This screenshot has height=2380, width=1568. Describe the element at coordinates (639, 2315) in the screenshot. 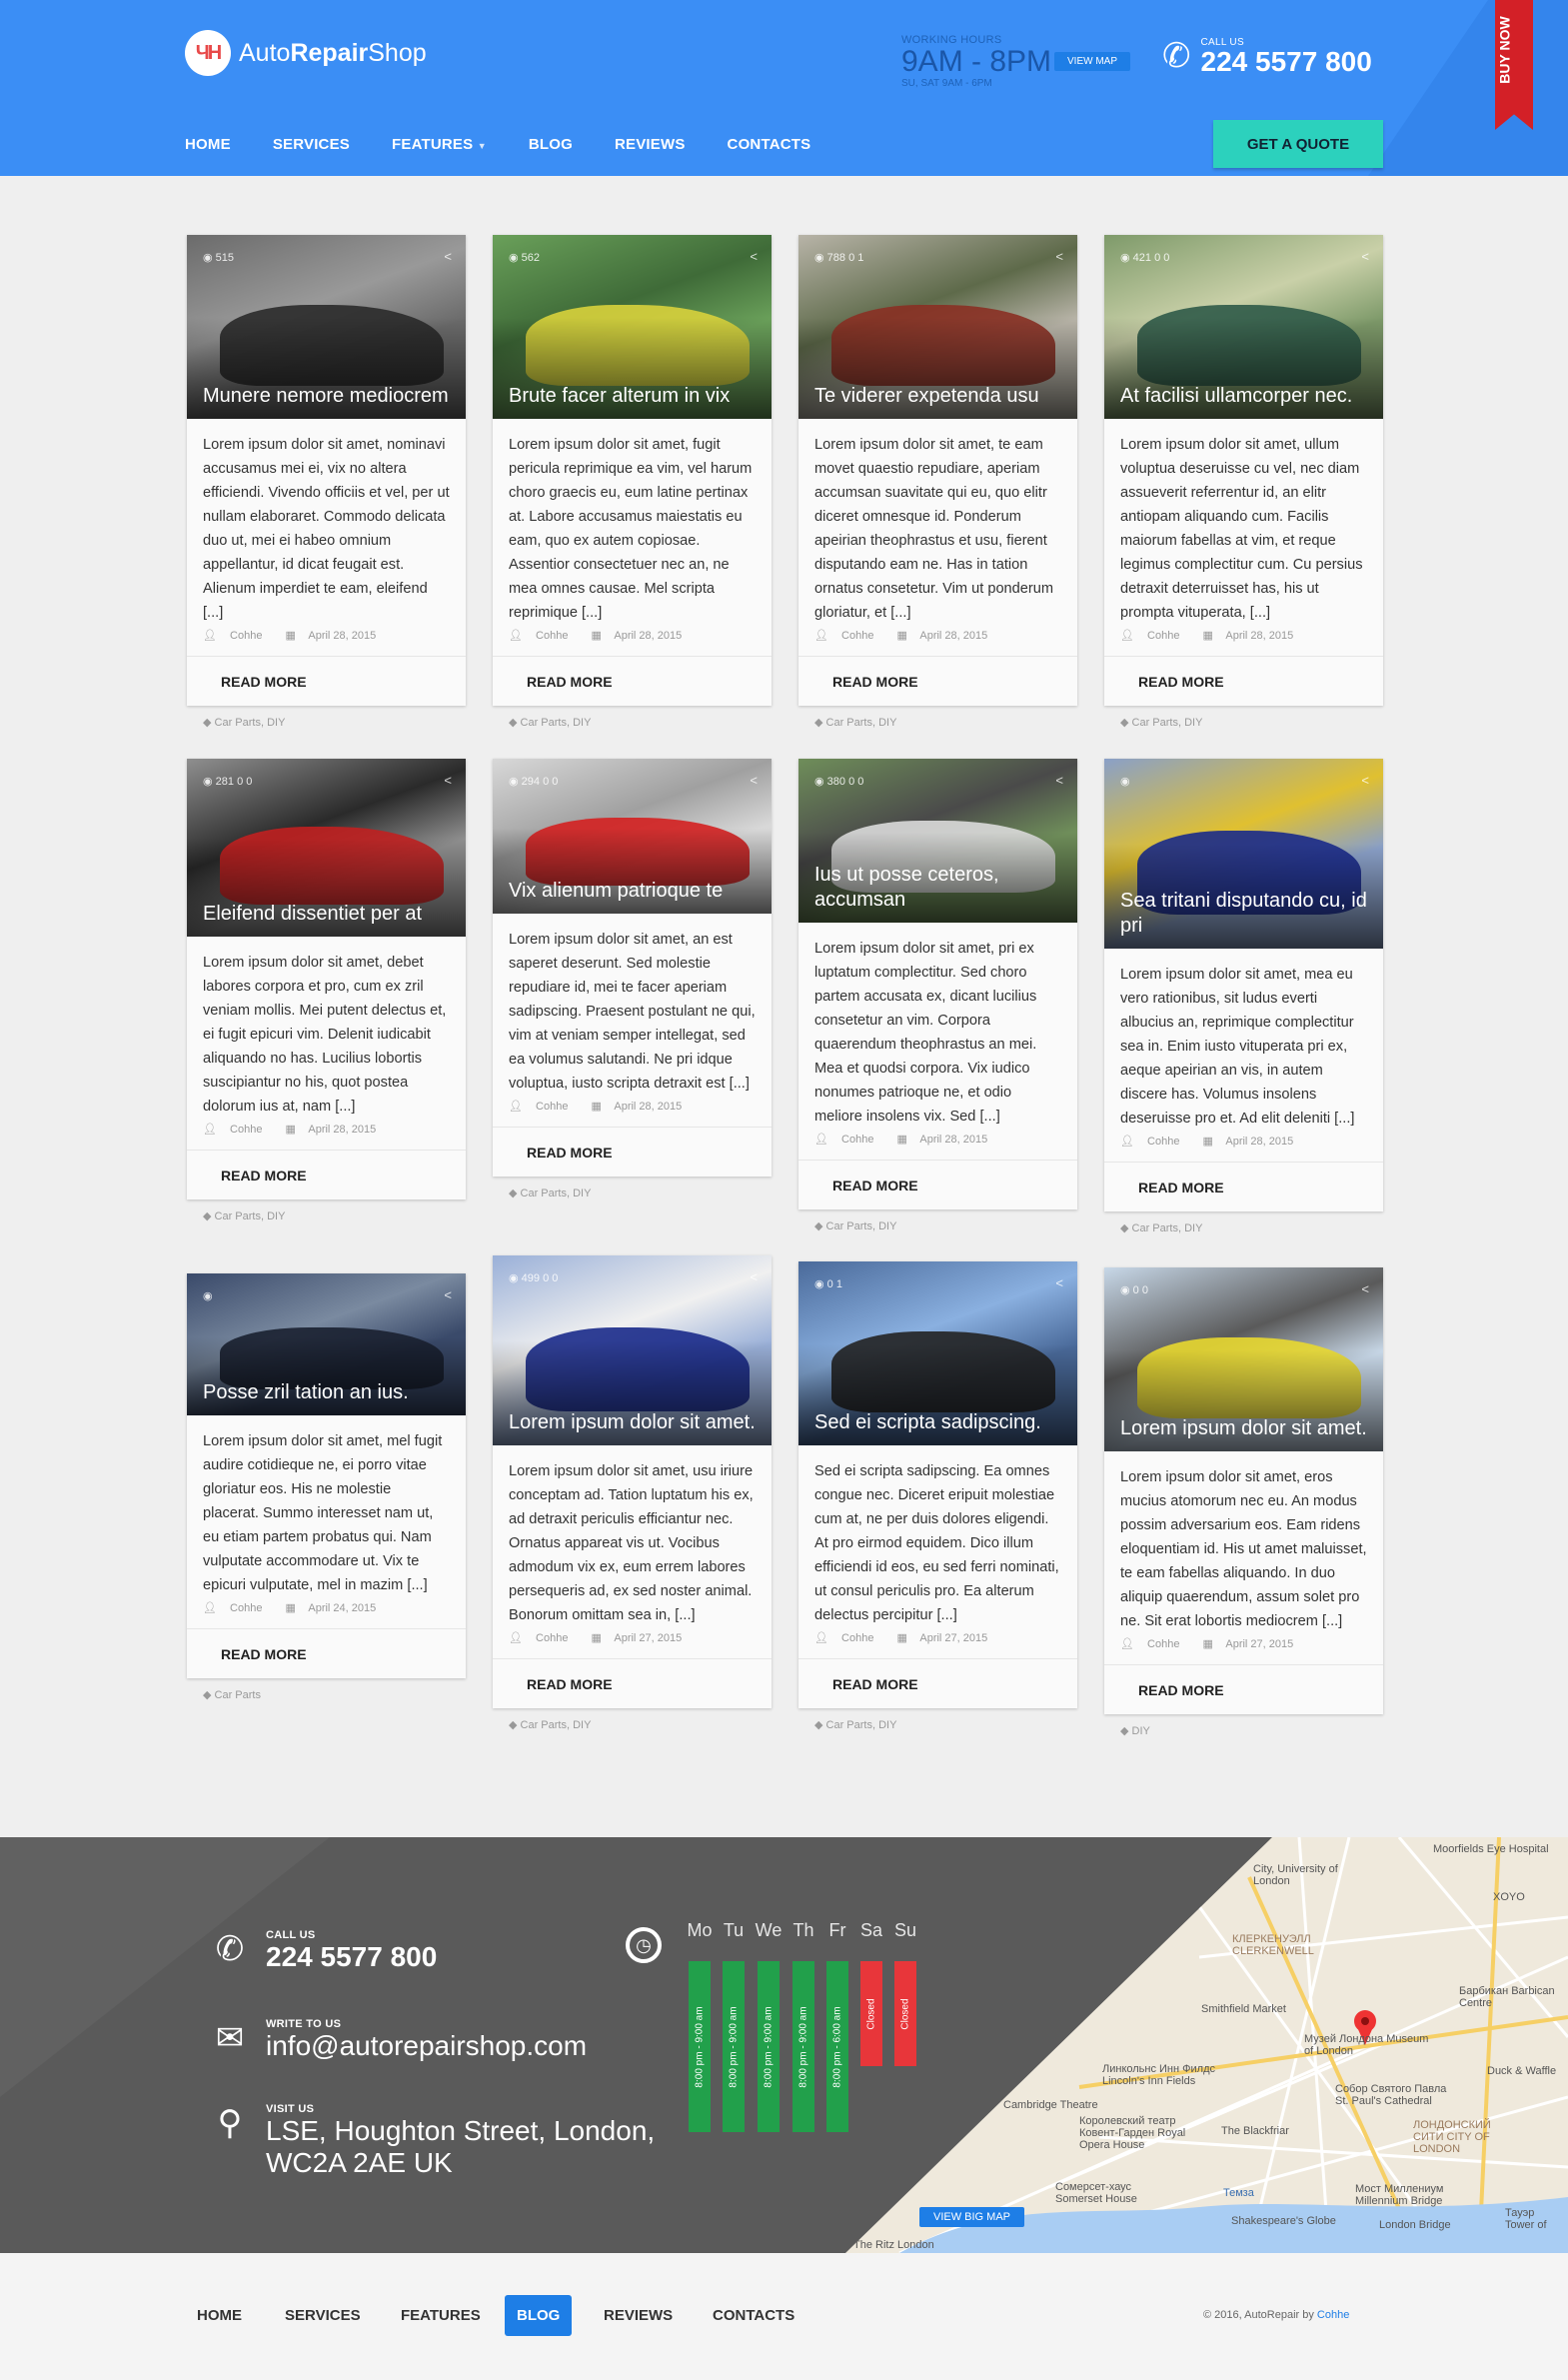

I see `footer-nav-reviews: REVIEWS` at that location.